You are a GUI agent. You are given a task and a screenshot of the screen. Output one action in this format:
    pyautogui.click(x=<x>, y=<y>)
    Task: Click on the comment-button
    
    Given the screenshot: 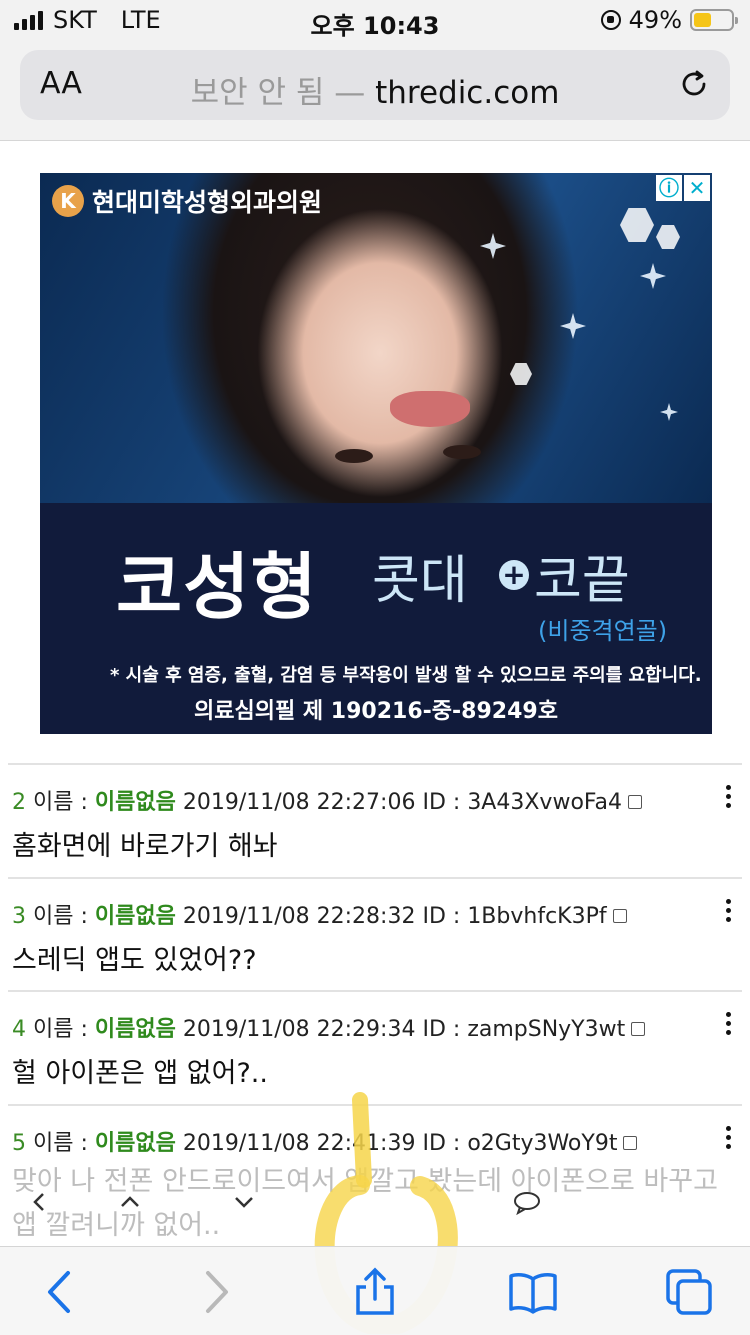 What is the action you would take?
    pyautogui.click(x=526, y=1204)
    